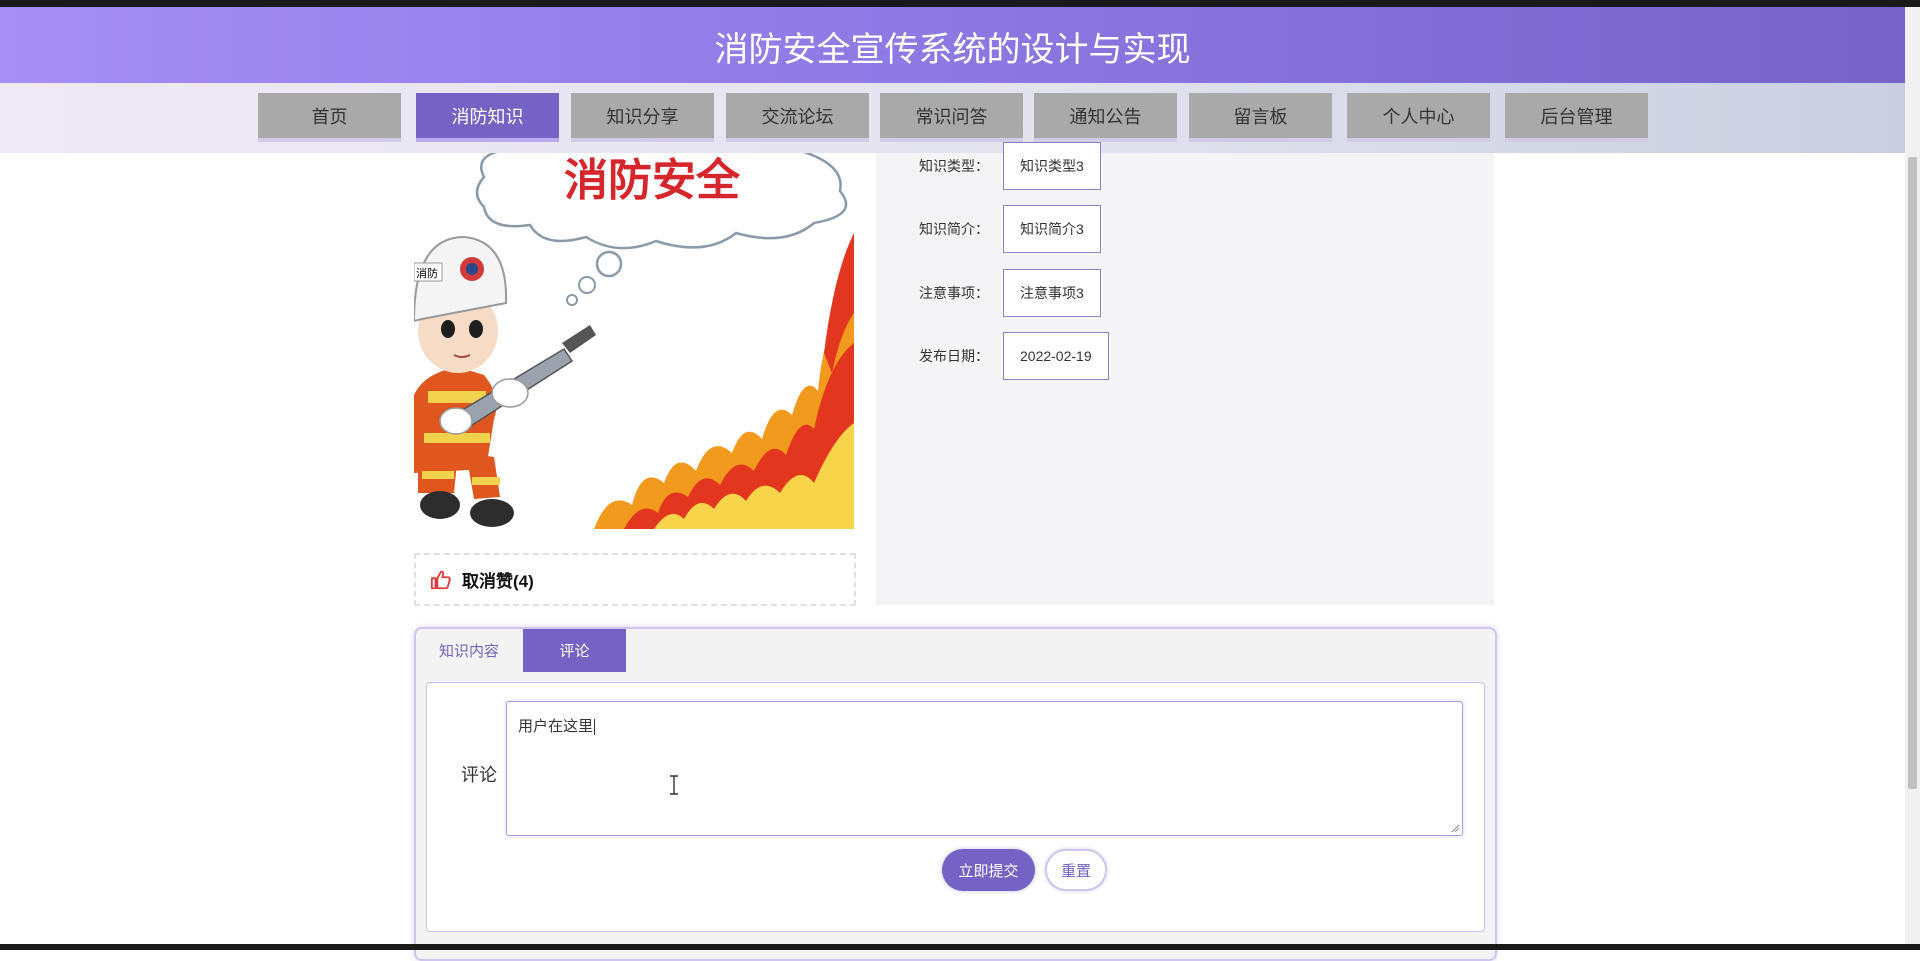  What do you see at coordinates (797, 117) in the screenshot?
I see `nav-item-forum: 交流论坛` at bounding box center [797, 117].